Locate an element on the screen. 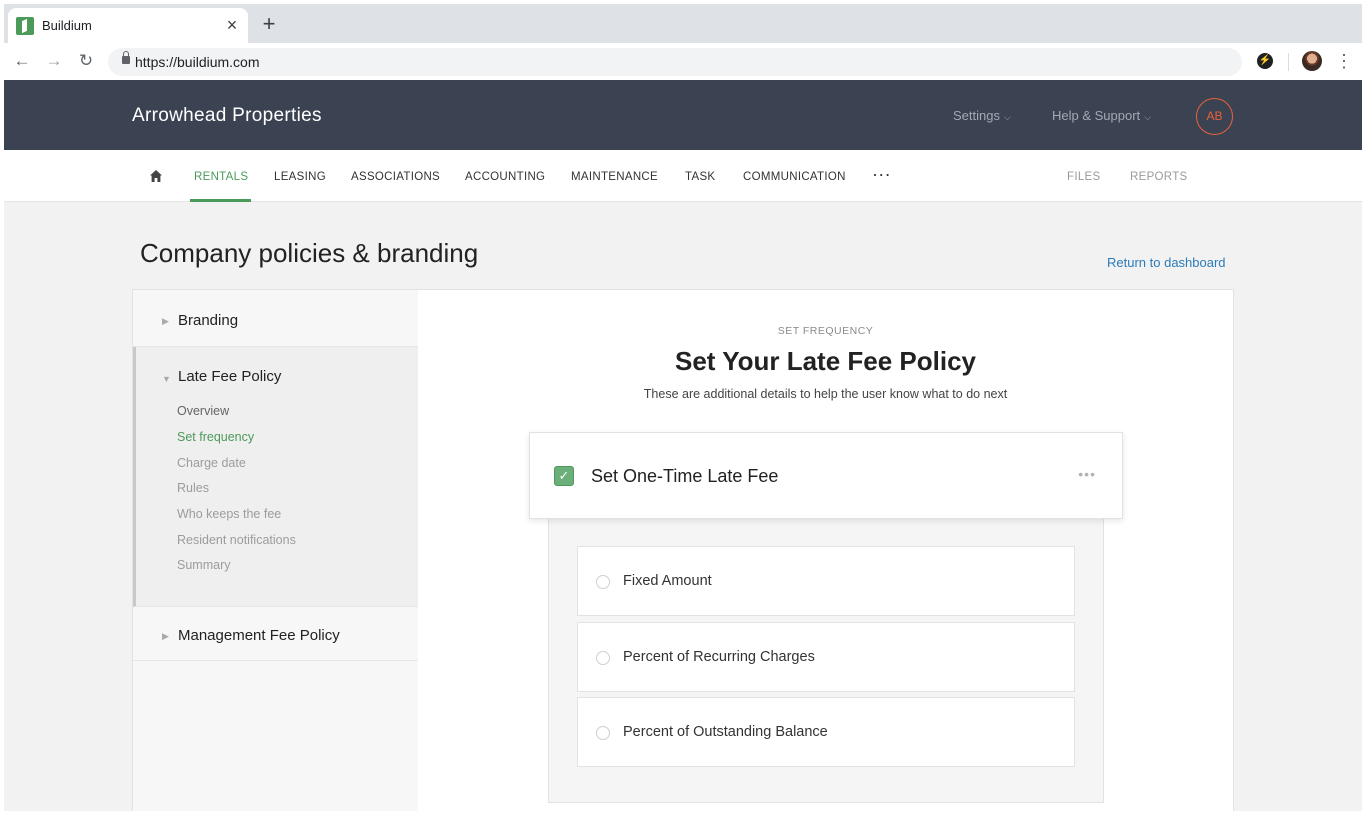 The width and height of the screenshot is (1366, 815). option-percent-outstanding: Percent of Outstanding Balance is located at coordinates (826, 732).